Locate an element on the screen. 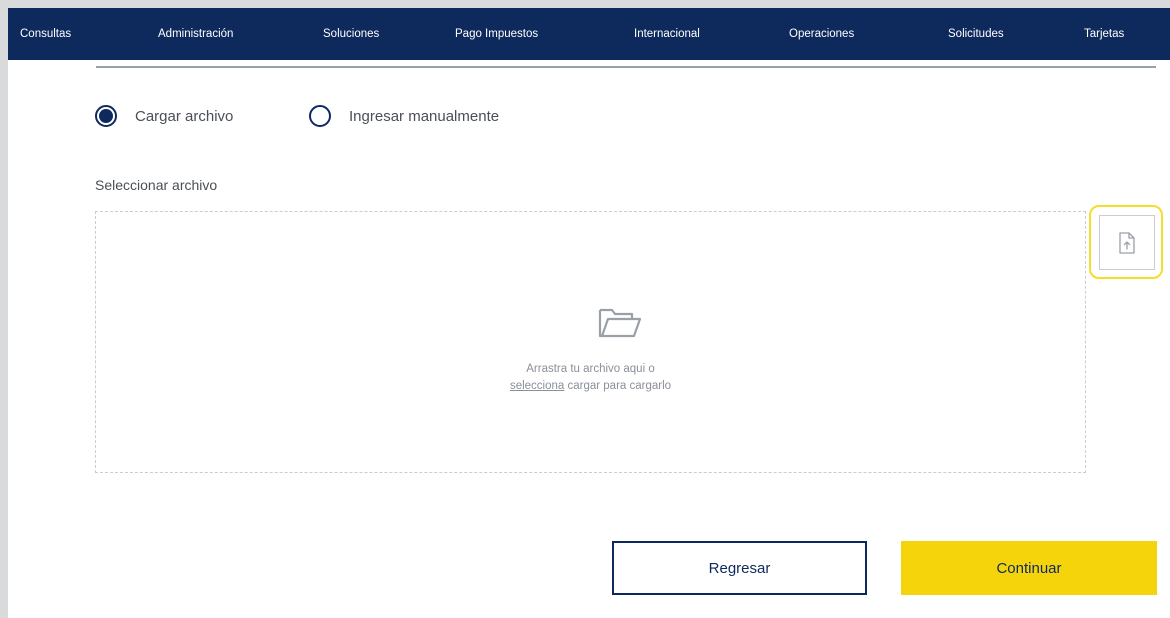 The image size is (1170, 618). section-divider is located at coordinates (626, 67).